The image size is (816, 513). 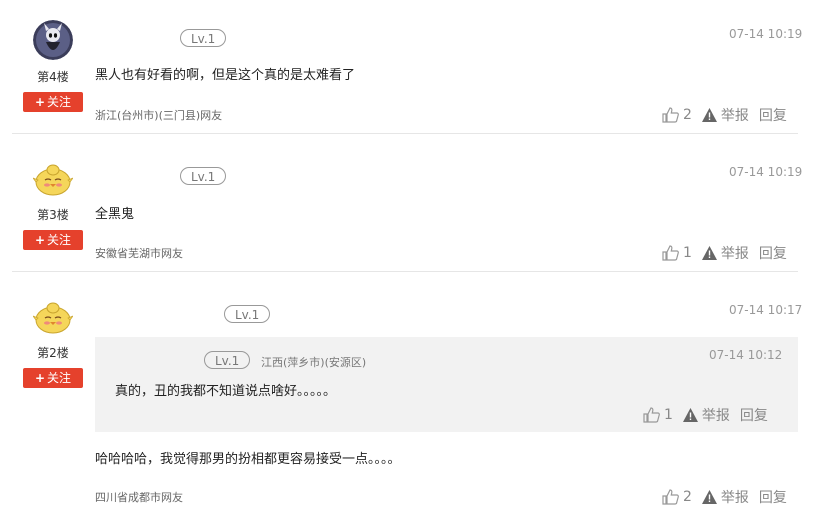 What do you see at coordinates (687, 253) in the screenshot?
I see `like-count: 1` at bounding box center [687, 253].